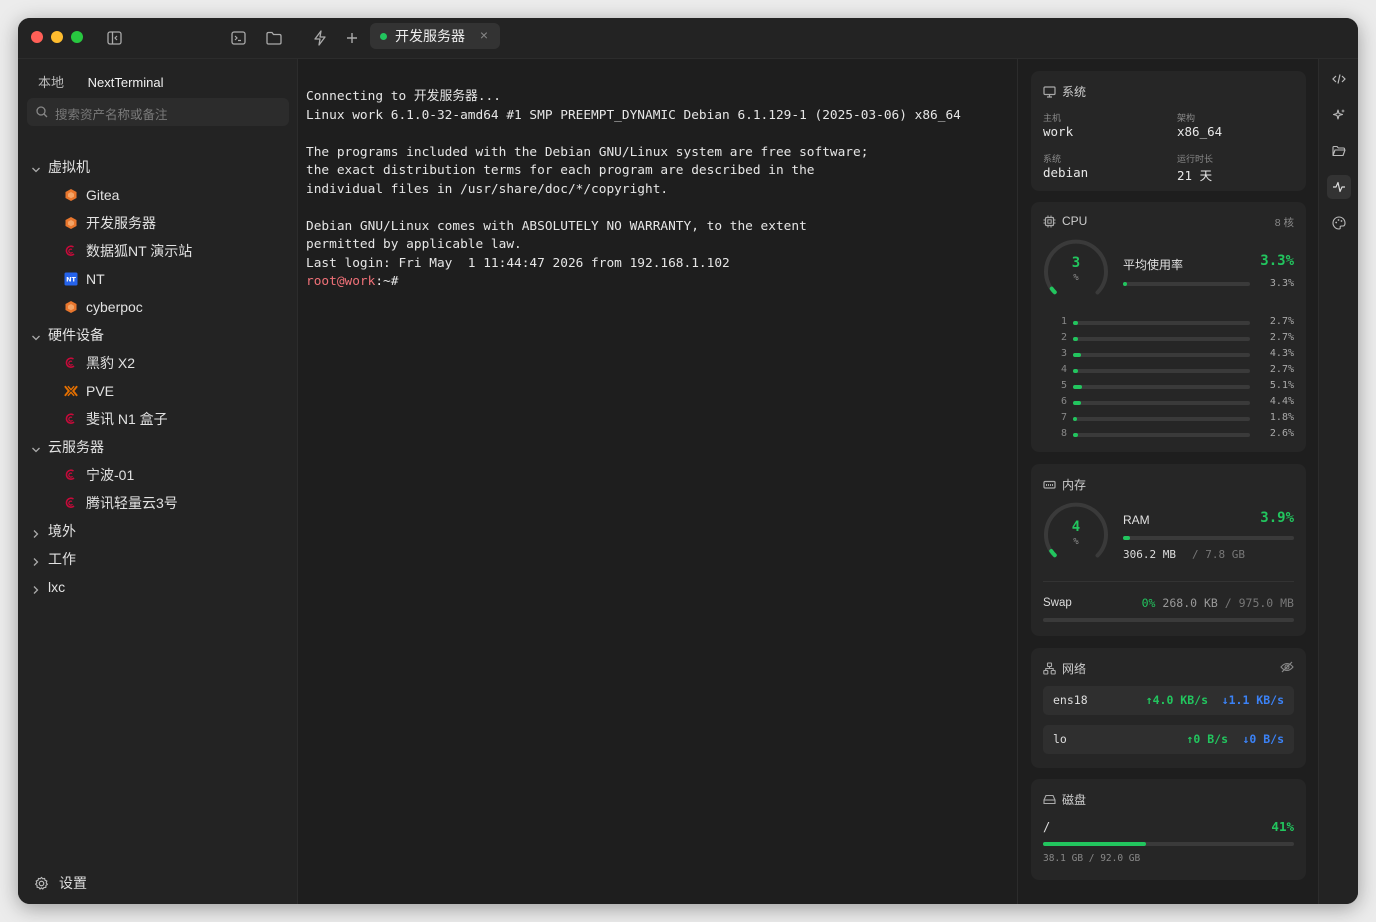 The width and height of the screenshot is (1376, 922). I want to click on disk-title: 磁盘, so click(1074, 800).